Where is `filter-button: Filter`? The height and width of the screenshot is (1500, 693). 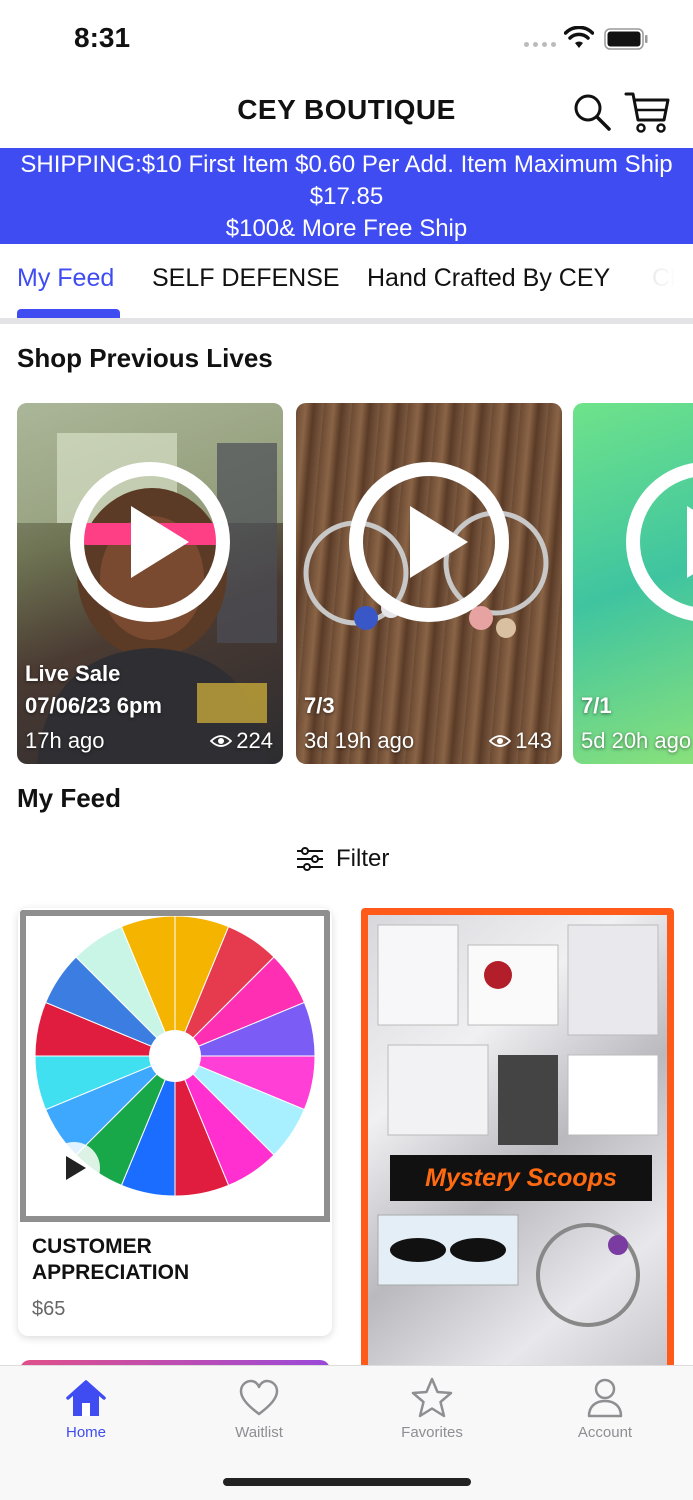 filter-button: Filter is located at coordinates (342, 859).